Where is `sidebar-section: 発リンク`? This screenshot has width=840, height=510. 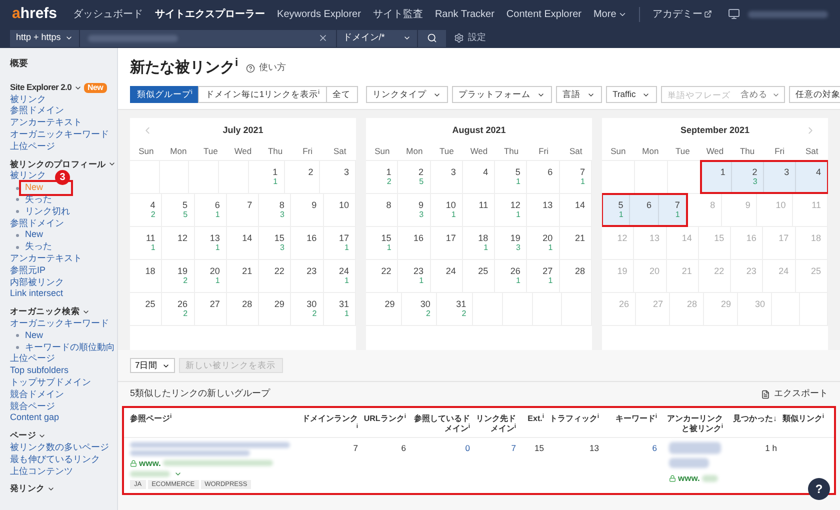
sidebar-section: 発リンク is located at coordinates (32, 489).